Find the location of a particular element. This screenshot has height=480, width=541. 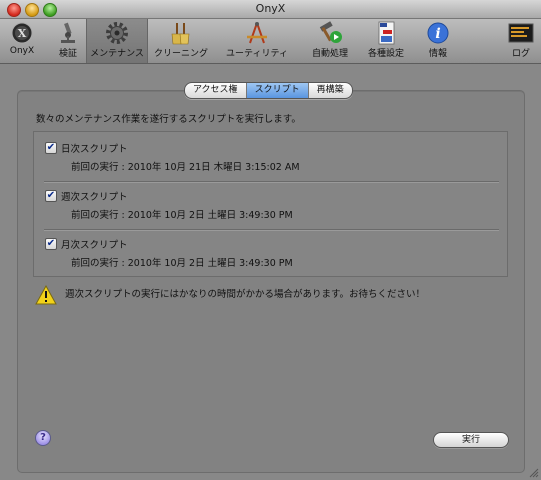

run-button: 実行 is located at coordinates (471, 440).